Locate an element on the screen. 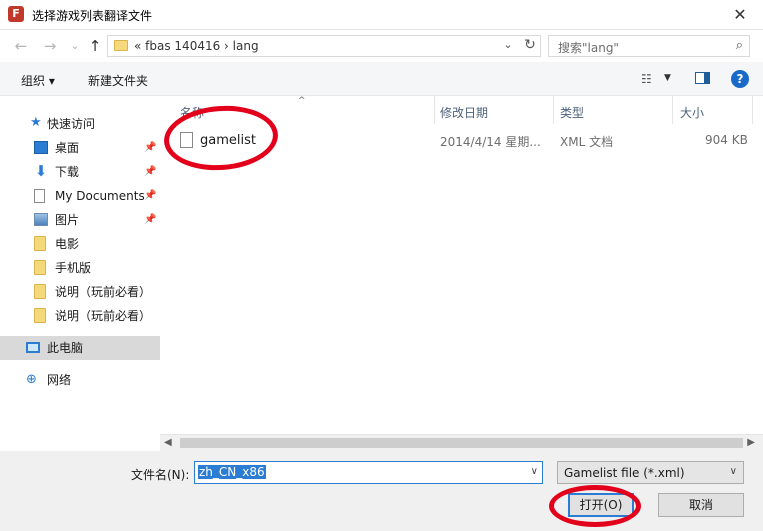 This screenshot has width=763, height=531. file-size: 904 KB is located at coordinates (726, 140).